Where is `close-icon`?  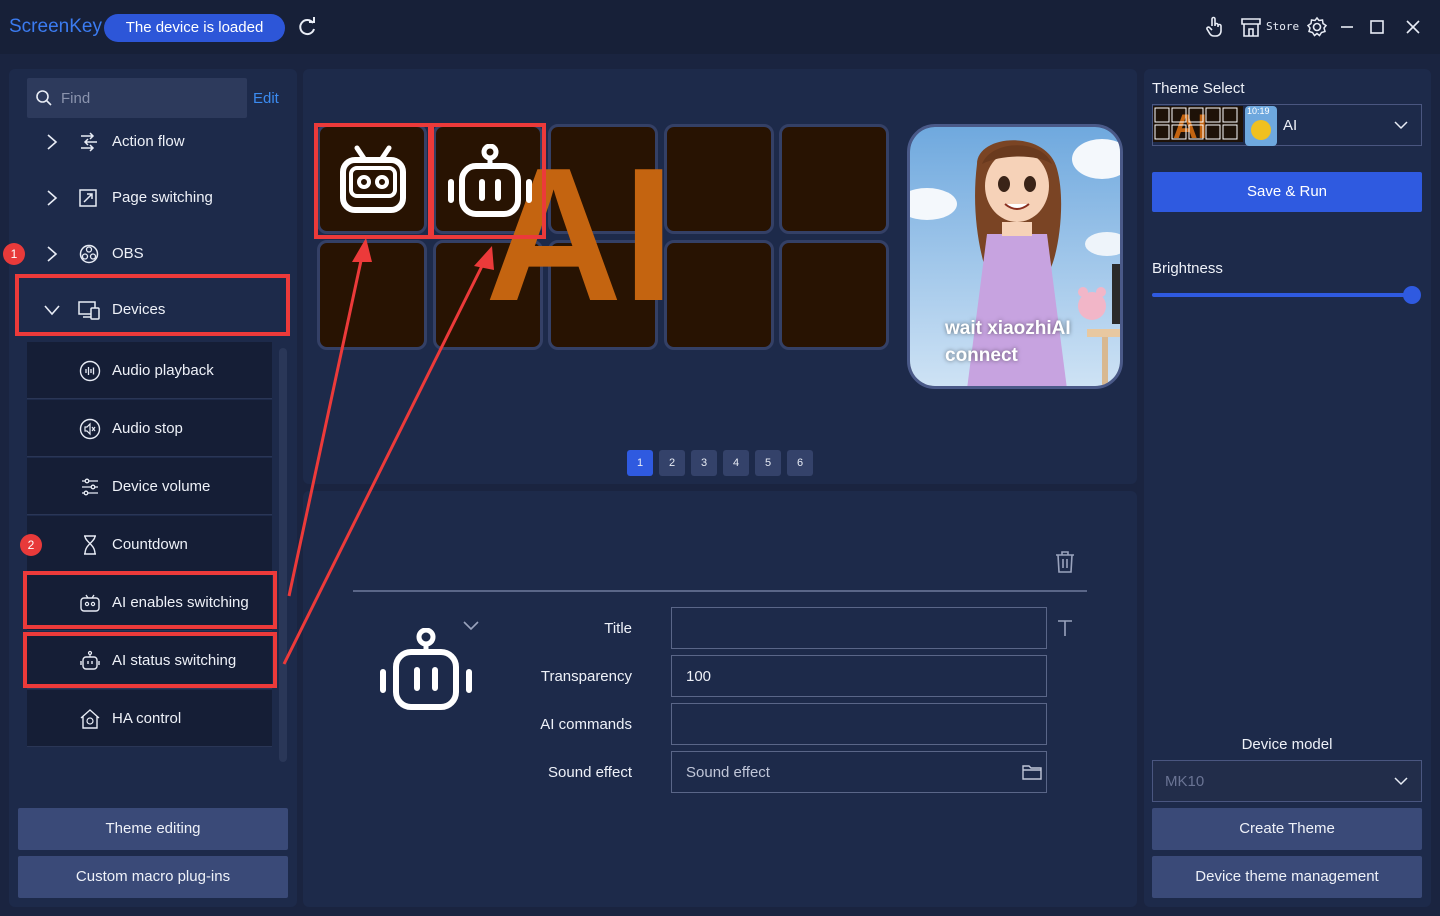 close-icon is located at coordinates (1413, 27).